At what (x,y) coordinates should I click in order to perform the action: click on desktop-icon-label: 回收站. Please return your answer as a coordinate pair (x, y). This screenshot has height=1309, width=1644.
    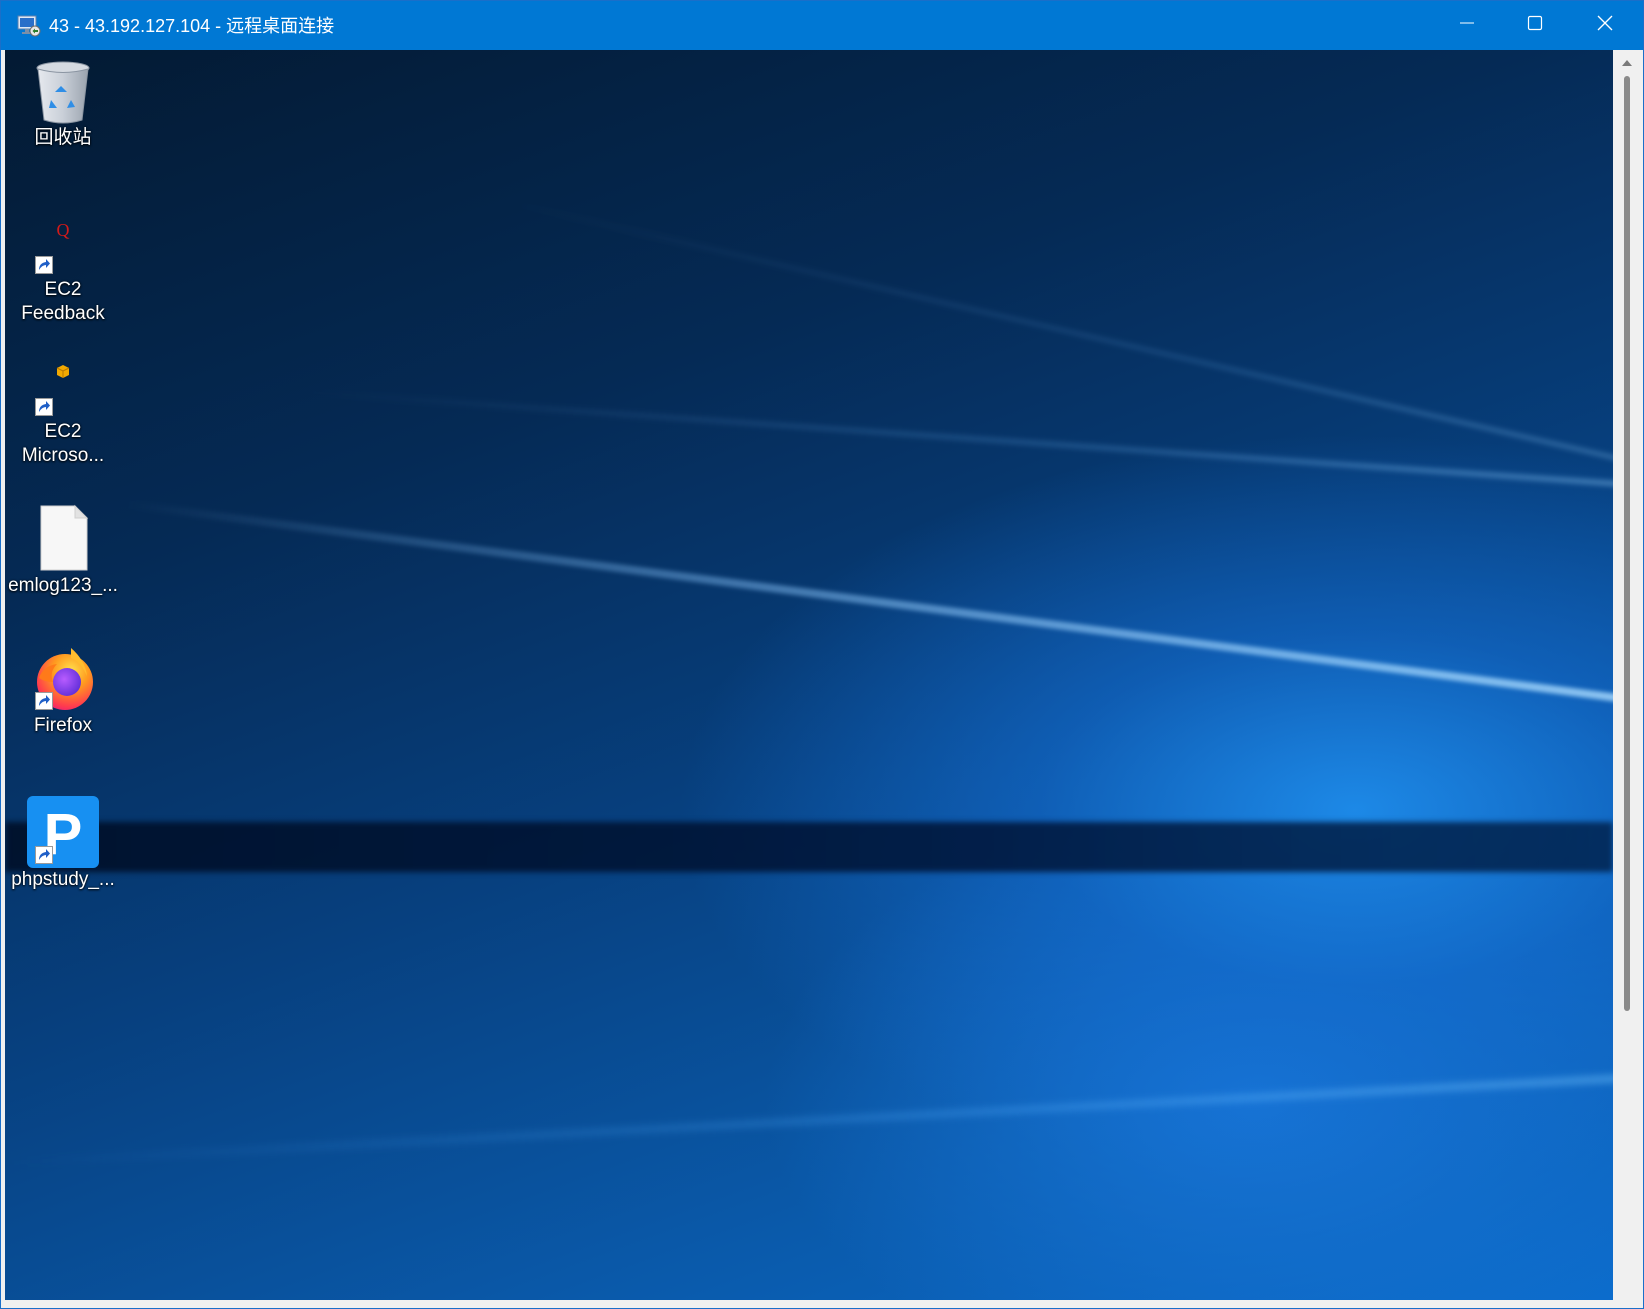
    Looking at the image, I should click on (63, 137).